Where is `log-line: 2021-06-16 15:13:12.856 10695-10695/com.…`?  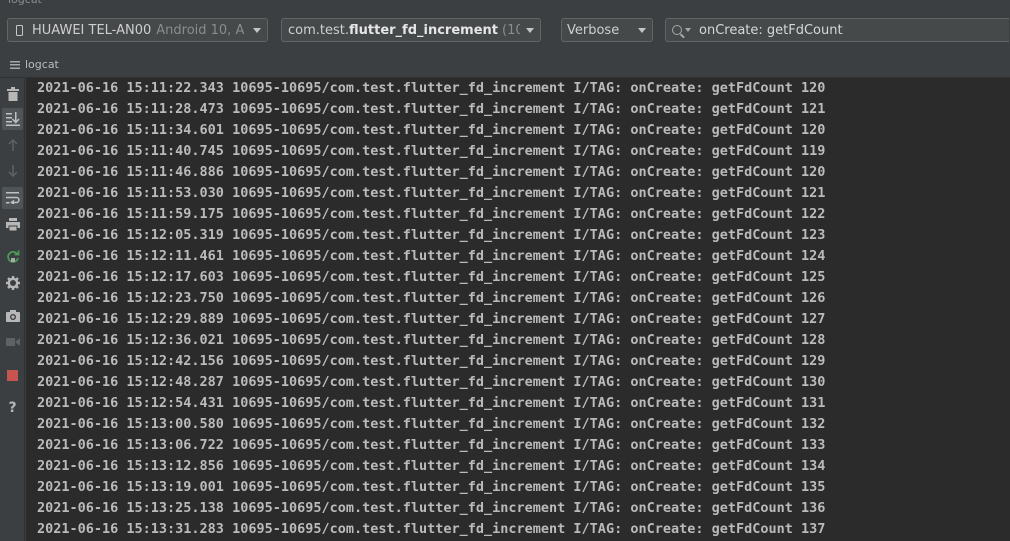 log-line: 2021-06-16 15:13:12.856 10695-10695/com.… is located at coordinates (431, 466).